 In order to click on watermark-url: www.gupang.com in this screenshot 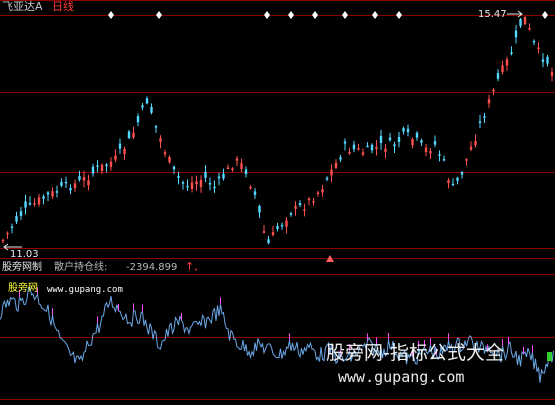, I will do `click(401, 377)`.